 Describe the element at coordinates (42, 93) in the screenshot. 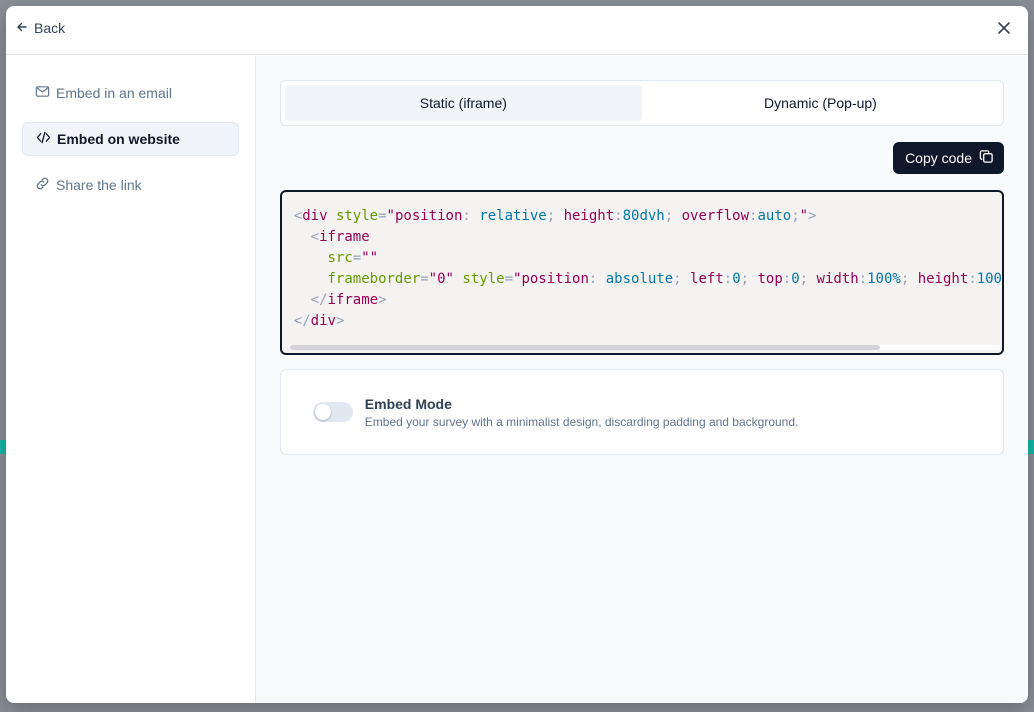

I see `mail-icon` at that location.